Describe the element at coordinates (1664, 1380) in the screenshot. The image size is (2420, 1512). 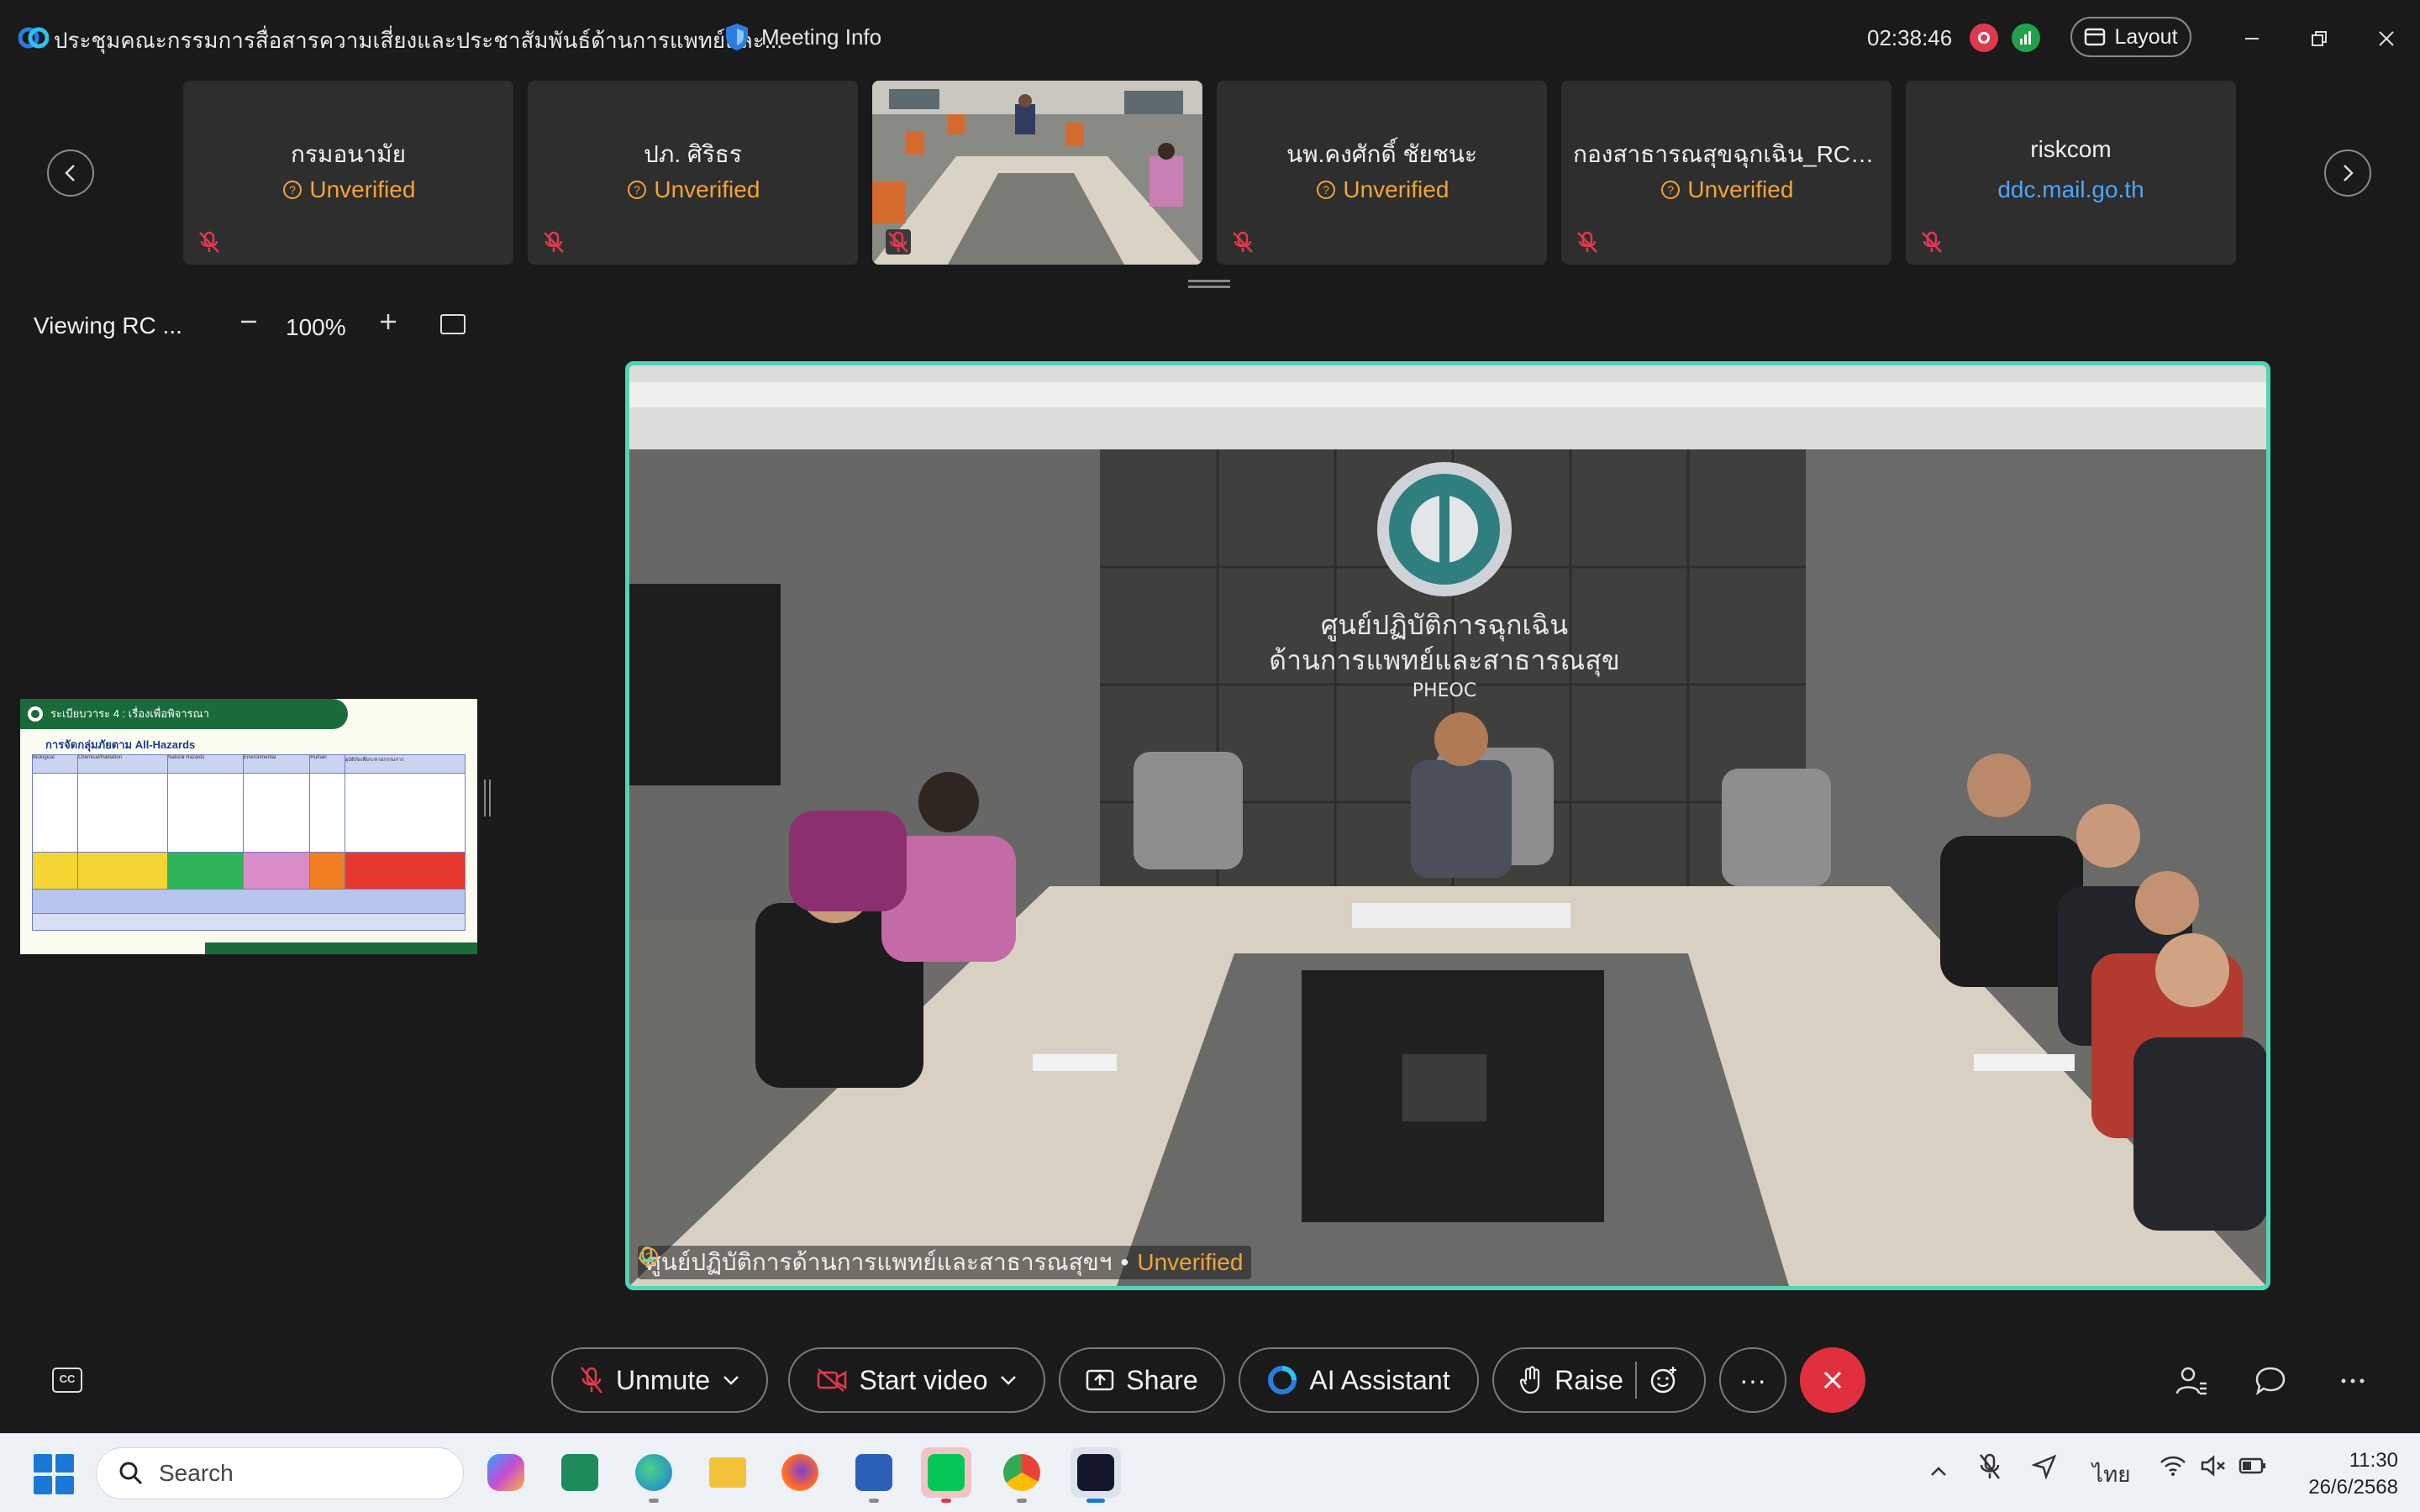
I see `reactions-icon` at that location.